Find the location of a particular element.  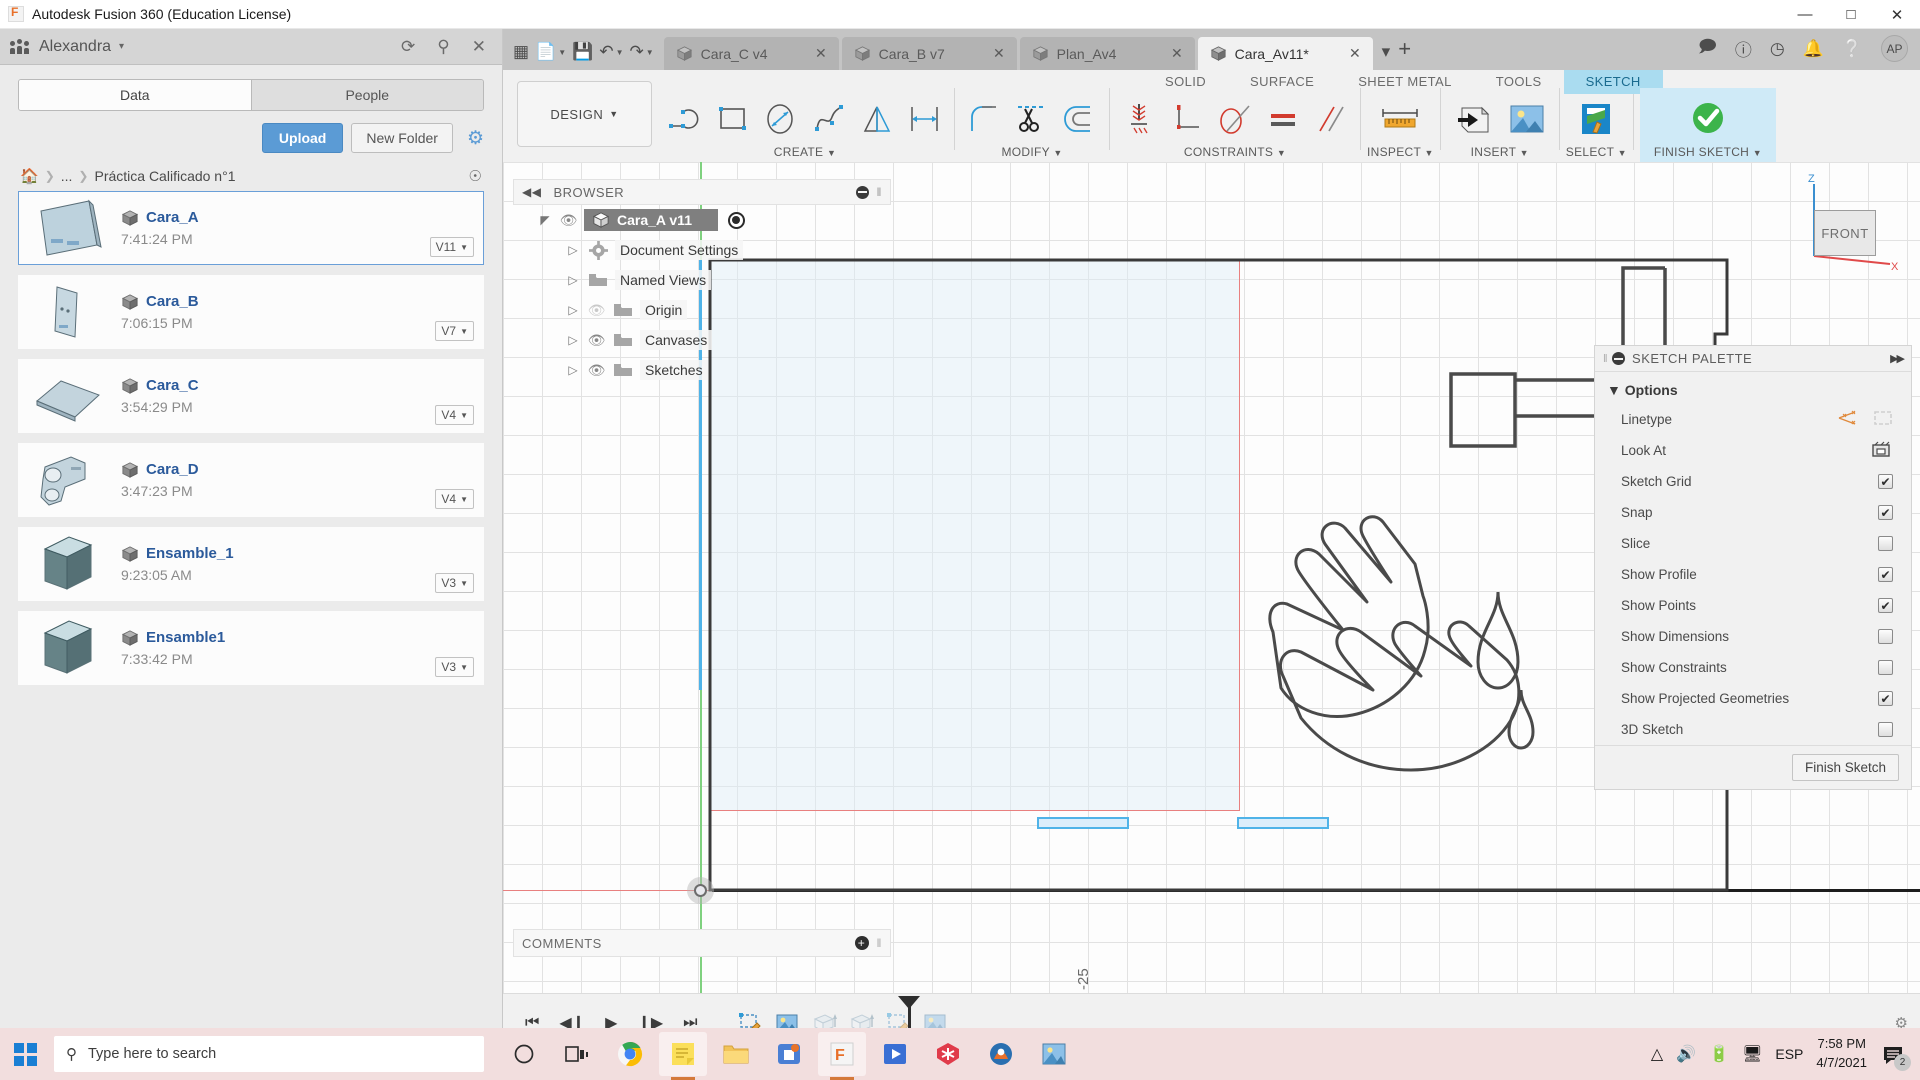

finish-sketch-check-icon is located at coordinates (1708, 119).